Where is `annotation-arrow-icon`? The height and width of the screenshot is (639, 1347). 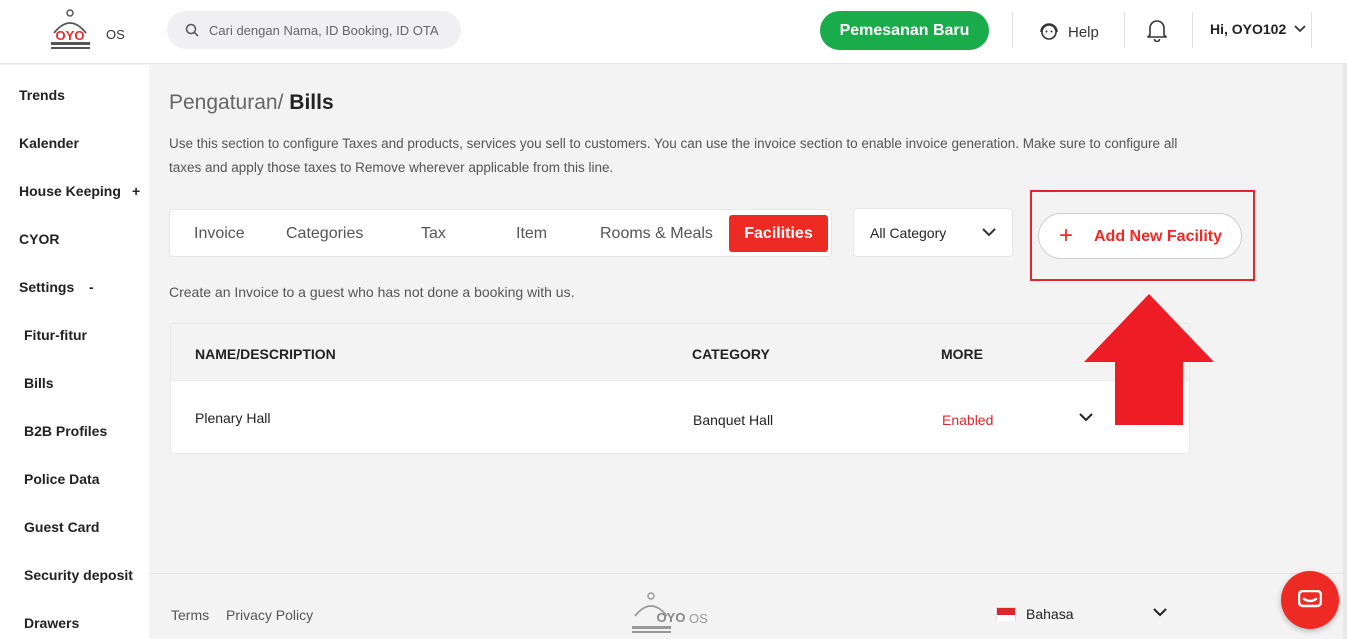
annotation-arrow-icon is located at coordinates (1149, 359).